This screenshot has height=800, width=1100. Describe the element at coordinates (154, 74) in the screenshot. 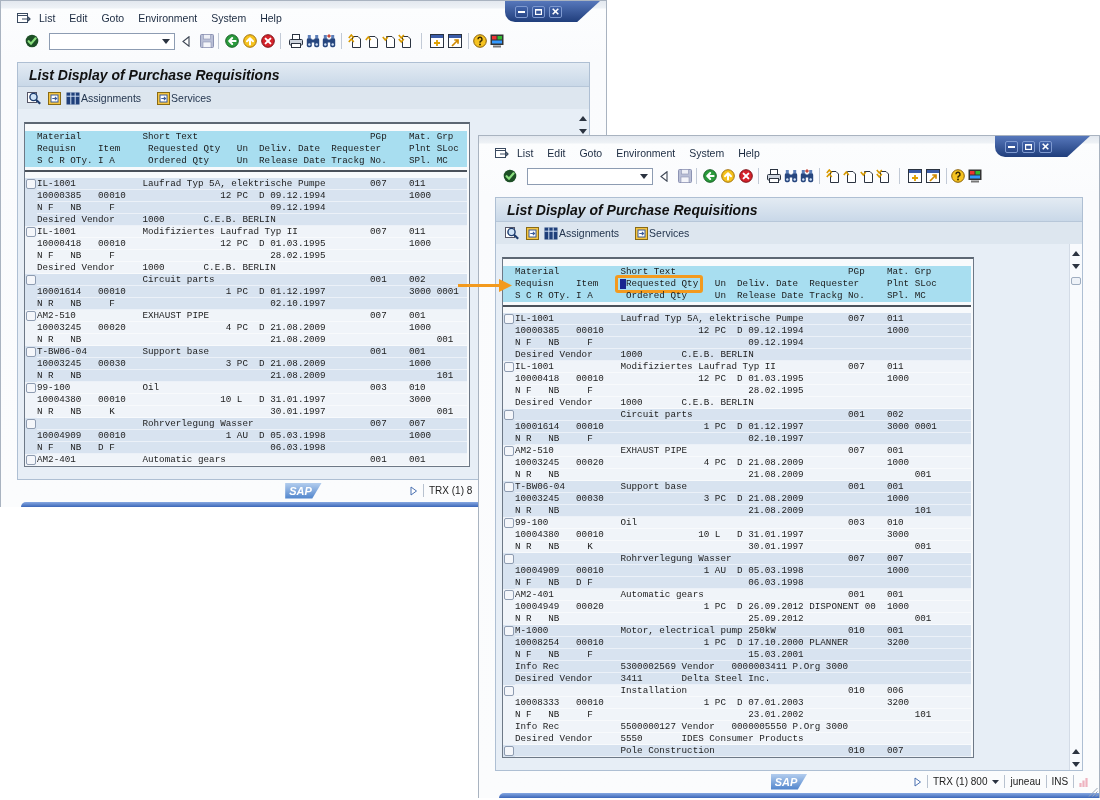

I see `page-title: List Display of Purchase Requisitions` at that location.